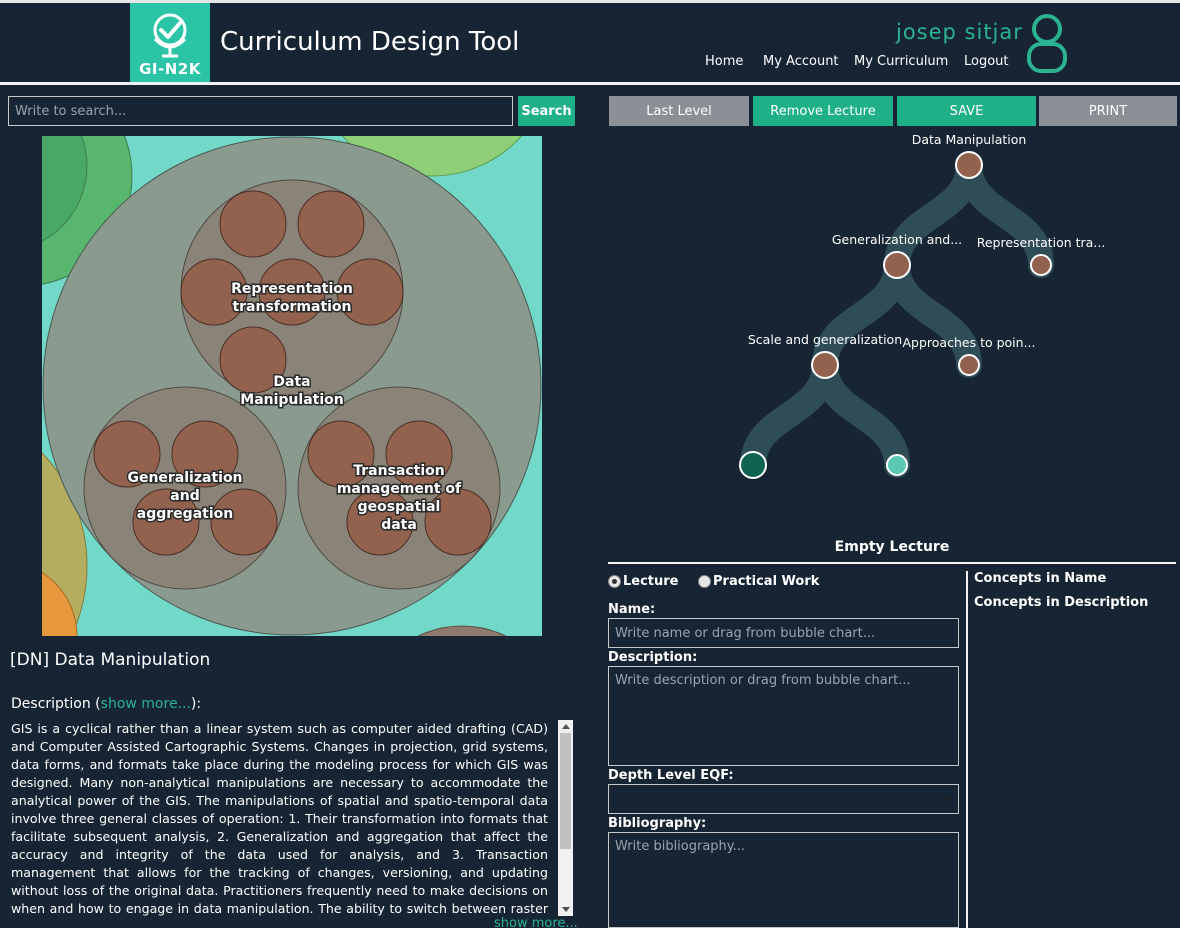 This screenshot has height=928, width=1180. What do you see at coordinates (590, 83) in the screenshot?
I see `header-divider` at bounding box center [590, 83].